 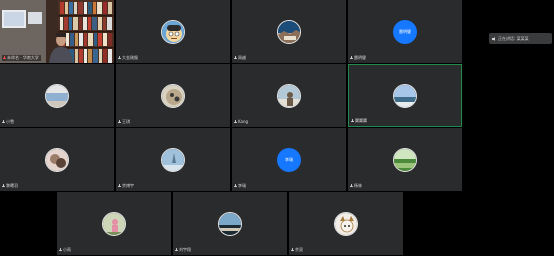 I want to click on participant-name-bar: 小雨, so click(x=65, y=250).